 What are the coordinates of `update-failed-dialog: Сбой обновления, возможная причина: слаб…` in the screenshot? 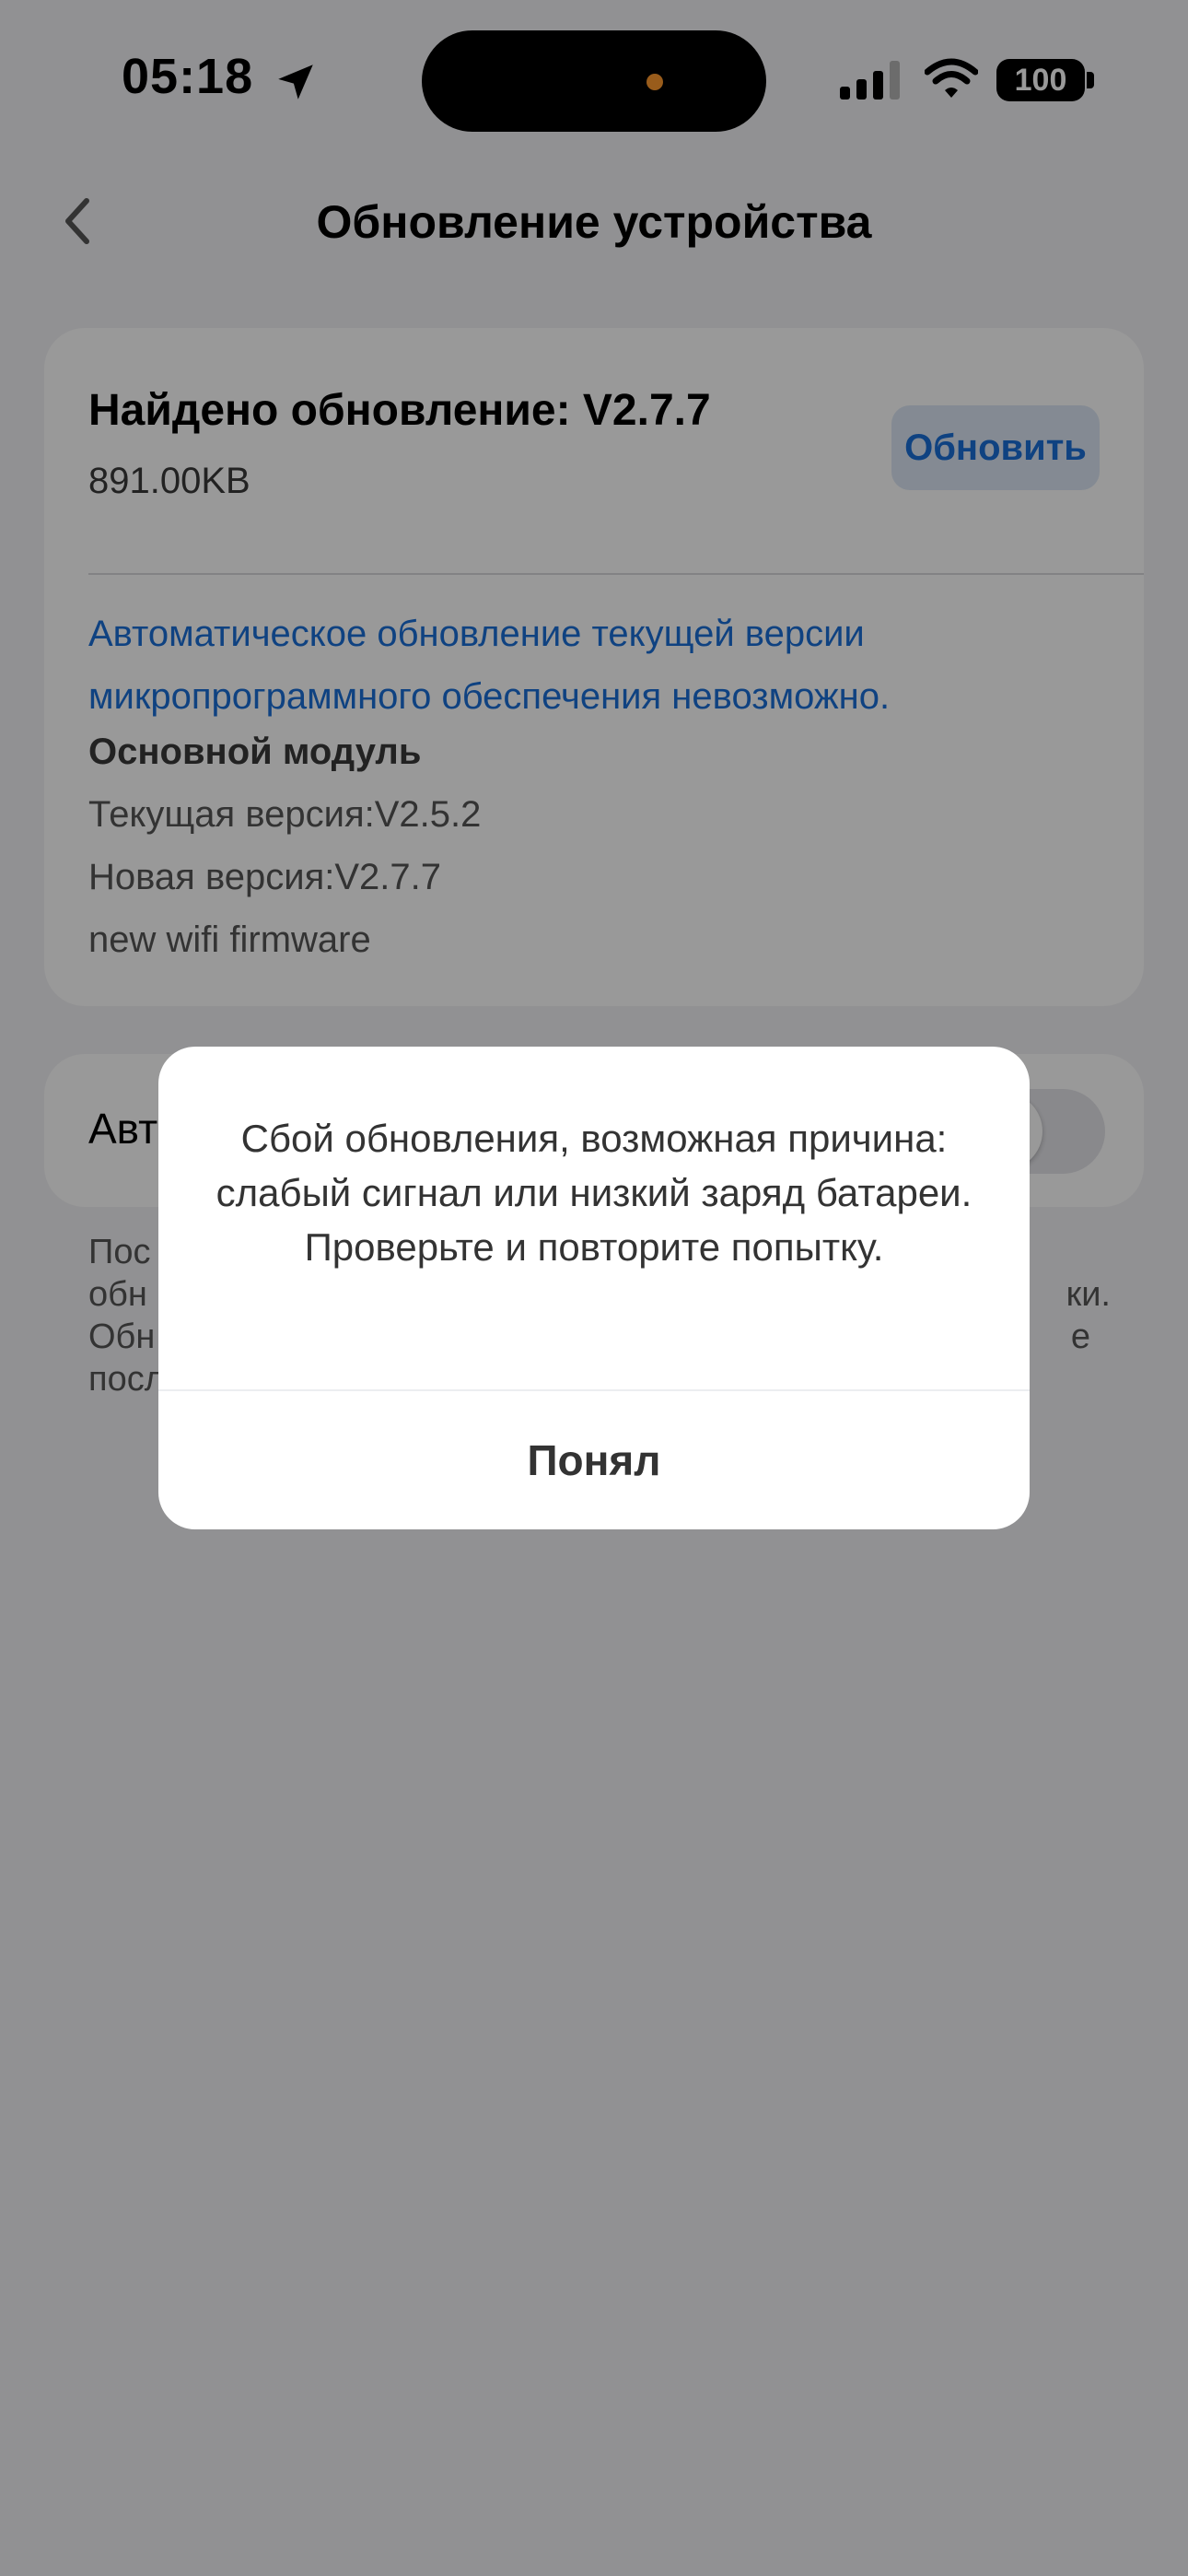 It's located at (594, 1288).